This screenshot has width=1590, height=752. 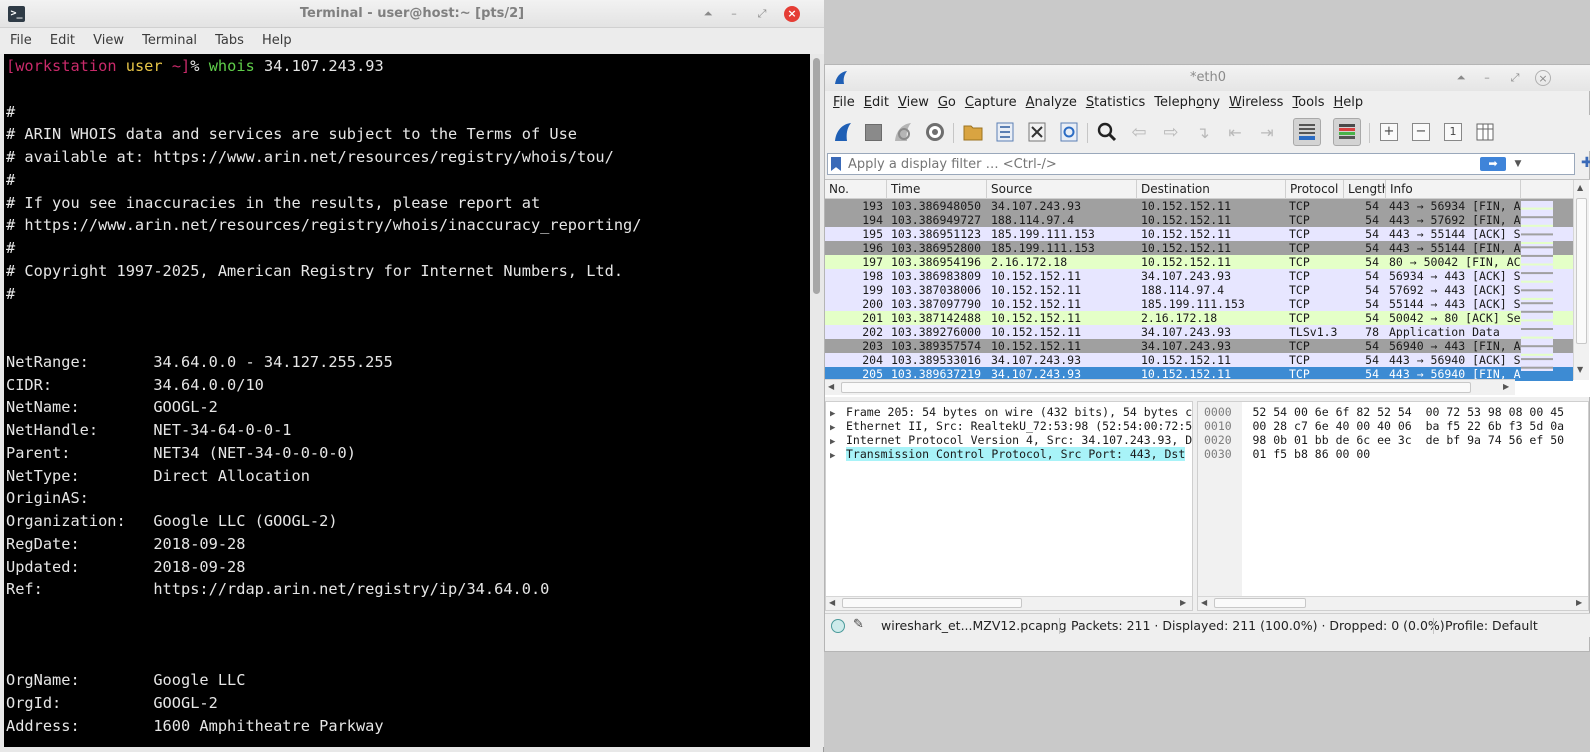 I want to click on zoom-in-icon: +, so click(x=1389, y=132).